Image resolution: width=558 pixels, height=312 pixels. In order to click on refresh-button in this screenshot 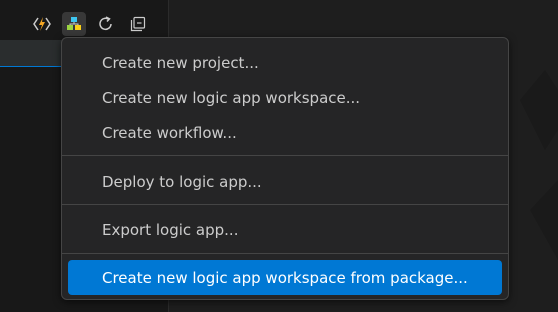, I will do `click(106, 24)`.